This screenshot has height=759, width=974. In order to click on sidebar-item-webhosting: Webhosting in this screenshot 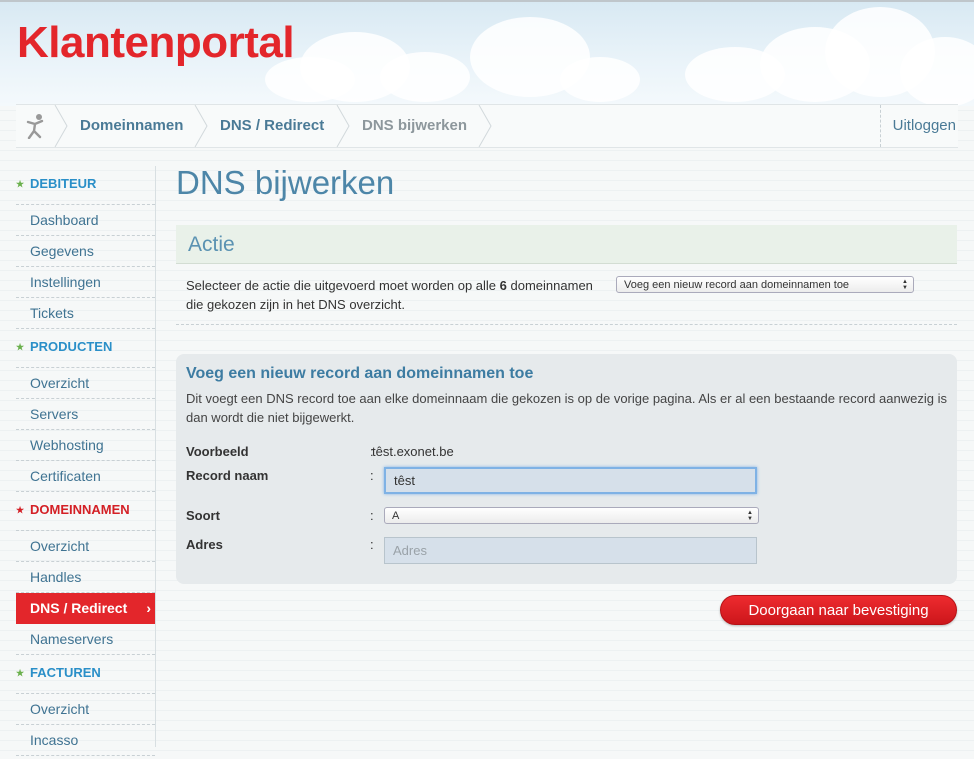, I will do `click(85, 445)`.